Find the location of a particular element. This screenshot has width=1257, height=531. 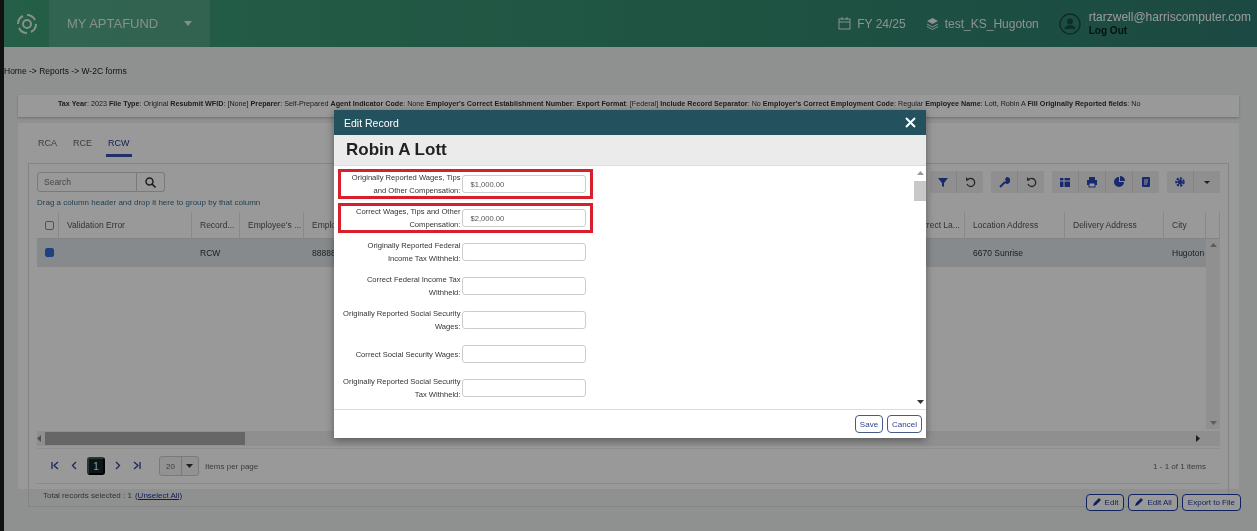

tab: RCA is located at coordinates (47, 147).